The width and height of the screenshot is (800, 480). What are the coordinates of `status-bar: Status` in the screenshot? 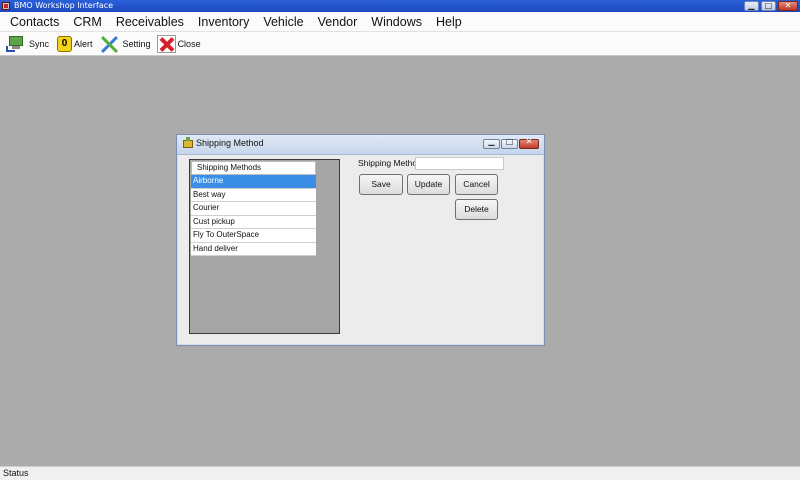 It's located at (400, 473).